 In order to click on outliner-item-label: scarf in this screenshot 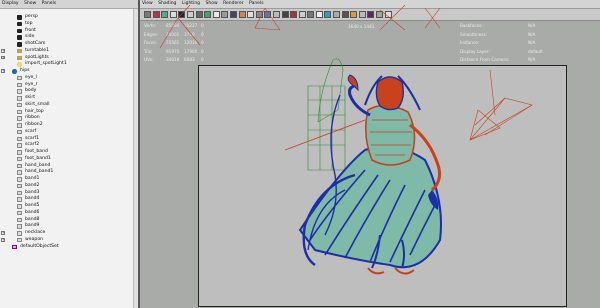, I will do `click(31, 131)`.